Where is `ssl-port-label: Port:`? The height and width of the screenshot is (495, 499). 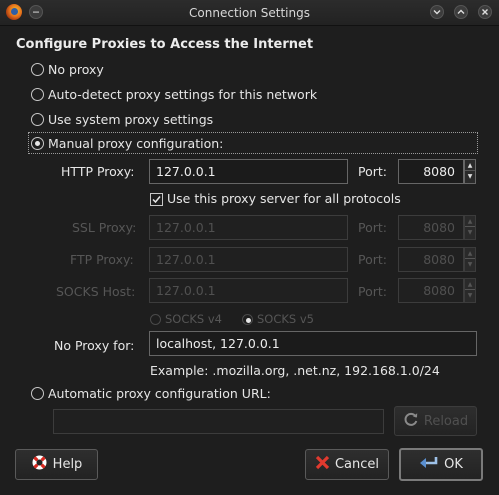
ssl-port-label: Port: is located at coordinates (372, 227).